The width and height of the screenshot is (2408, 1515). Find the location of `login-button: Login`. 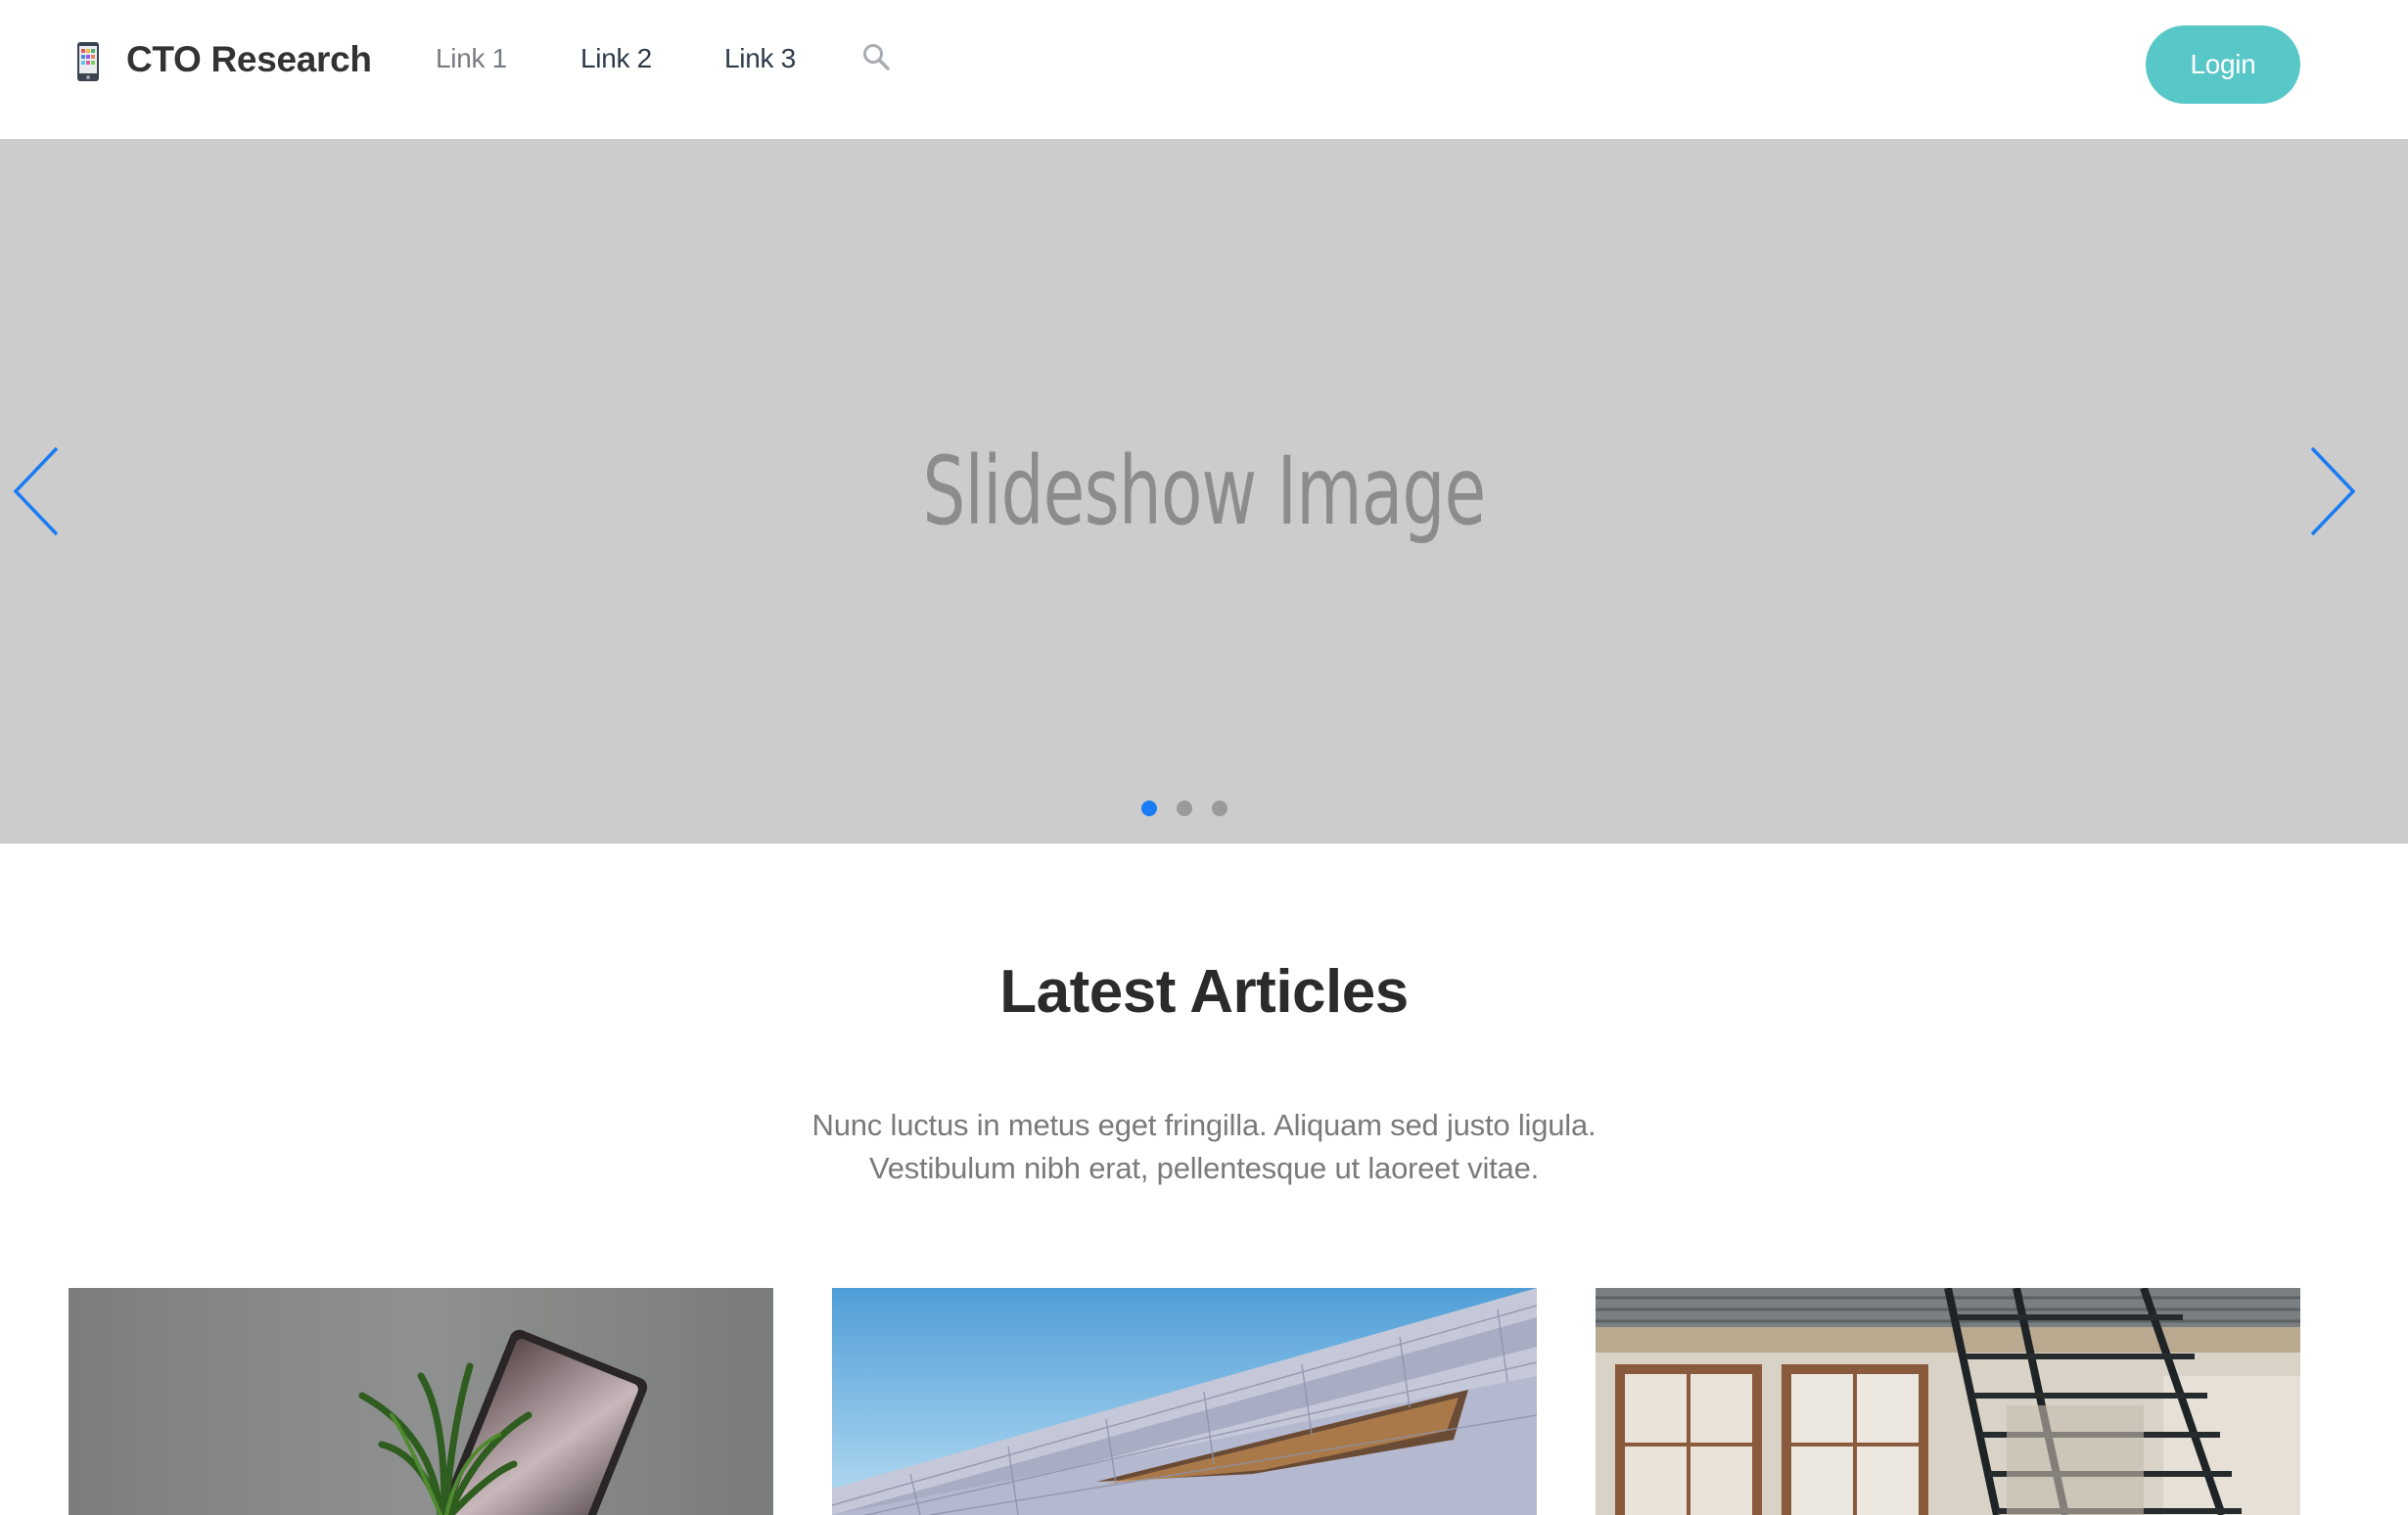

login-button: Login is located at coordinates (2223, 64).